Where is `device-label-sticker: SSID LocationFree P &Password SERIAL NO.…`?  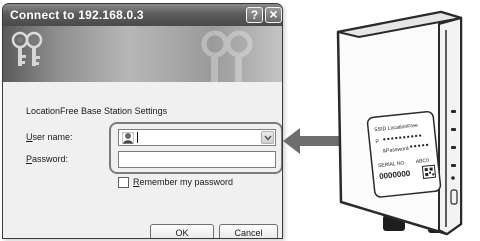 device-label-sticker: SSID LocationFree P &Password SERIAL NO.… is located at coordinates (404, 154).